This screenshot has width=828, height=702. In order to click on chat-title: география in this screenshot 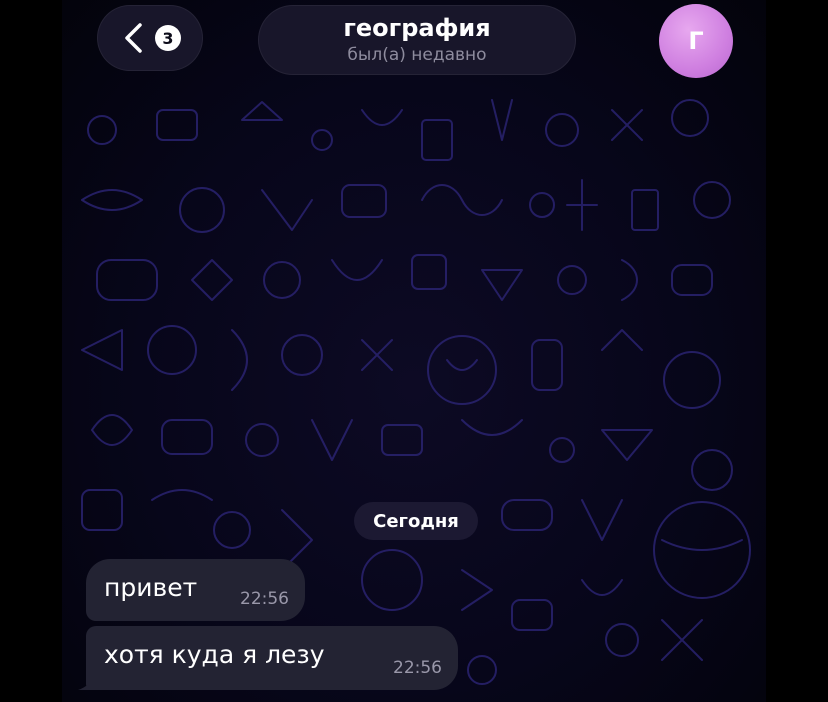, I will do `click(417, 28)`.